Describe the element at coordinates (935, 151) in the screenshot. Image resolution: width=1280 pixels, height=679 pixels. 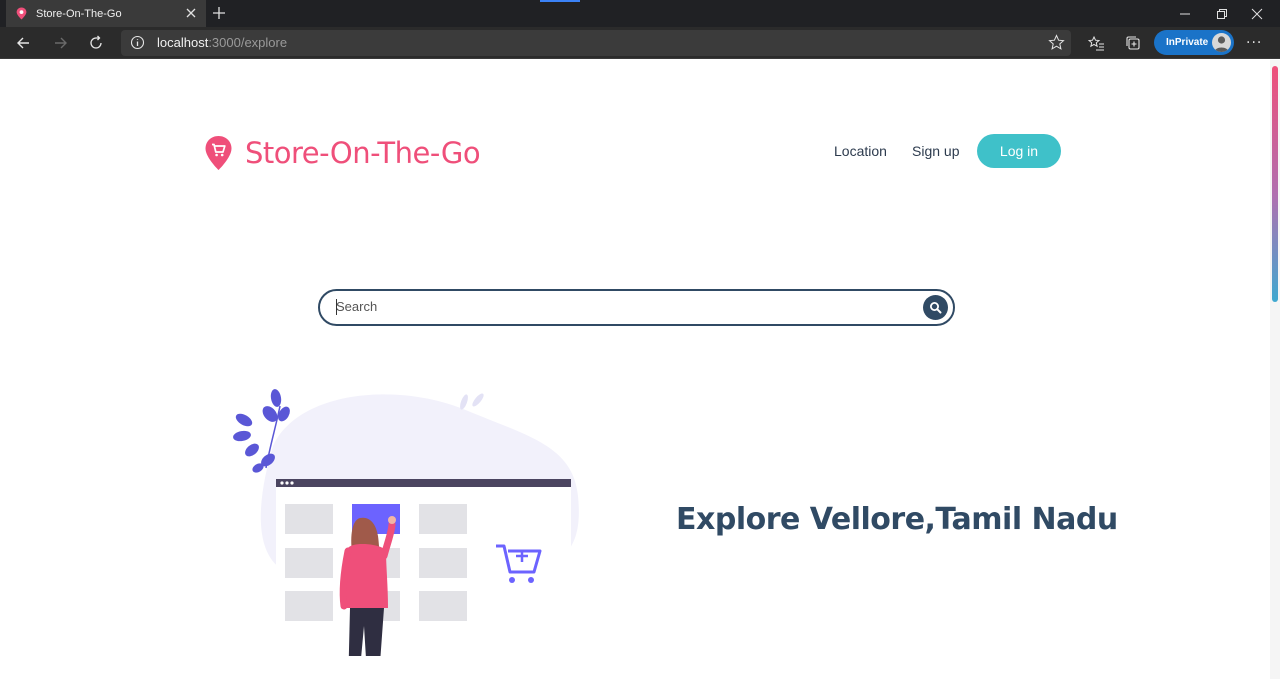
I see `nav-signup-link: Sign up` at that location.